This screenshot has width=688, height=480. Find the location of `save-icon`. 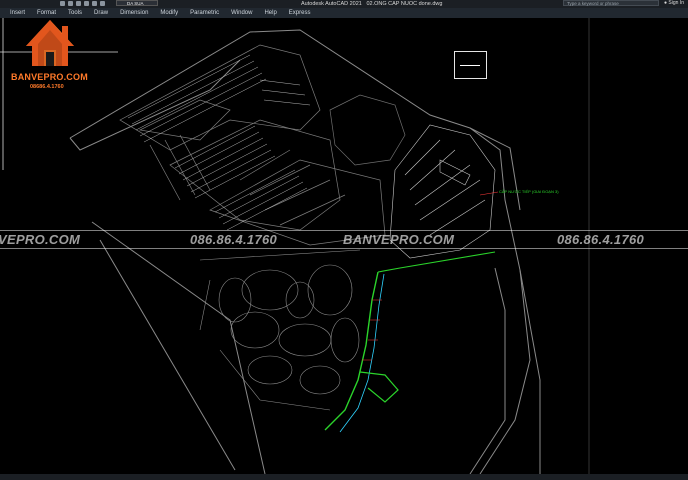

save-icon is located at coordinates (78, 3).